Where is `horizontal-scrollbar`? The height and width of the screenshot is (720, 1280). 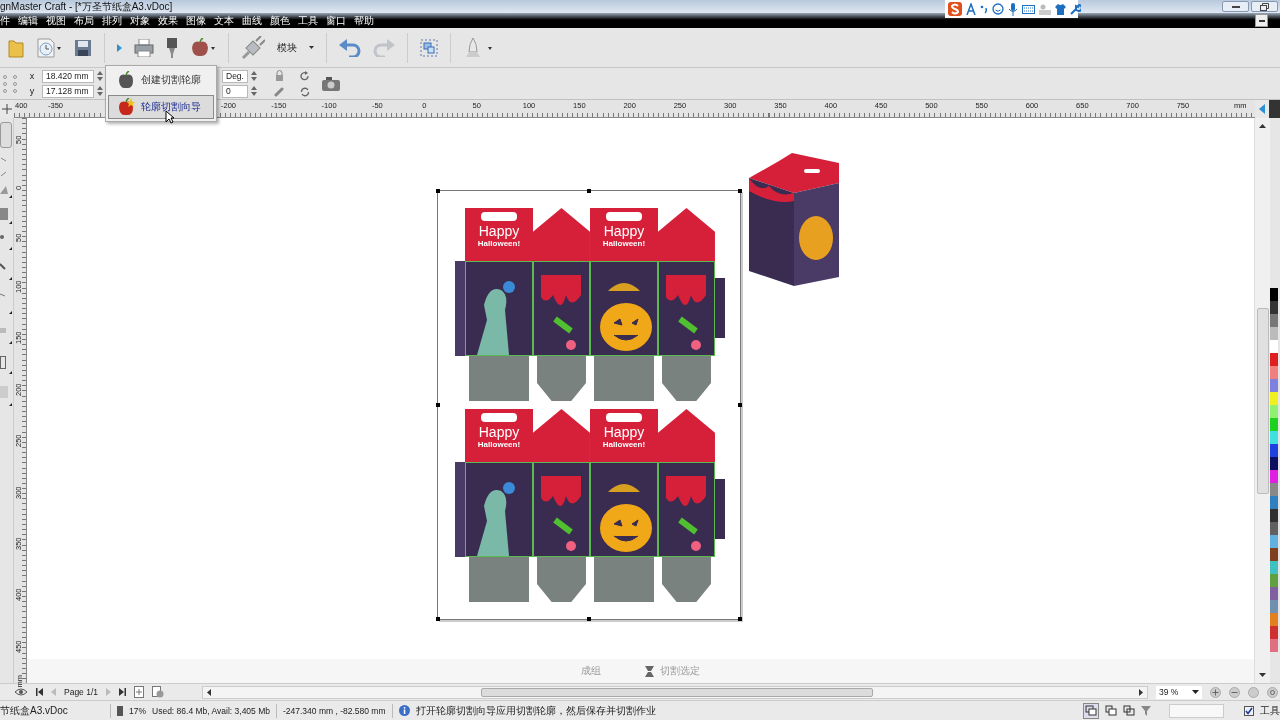 horizontal-scrollbar is located at coordinates (675, 692).